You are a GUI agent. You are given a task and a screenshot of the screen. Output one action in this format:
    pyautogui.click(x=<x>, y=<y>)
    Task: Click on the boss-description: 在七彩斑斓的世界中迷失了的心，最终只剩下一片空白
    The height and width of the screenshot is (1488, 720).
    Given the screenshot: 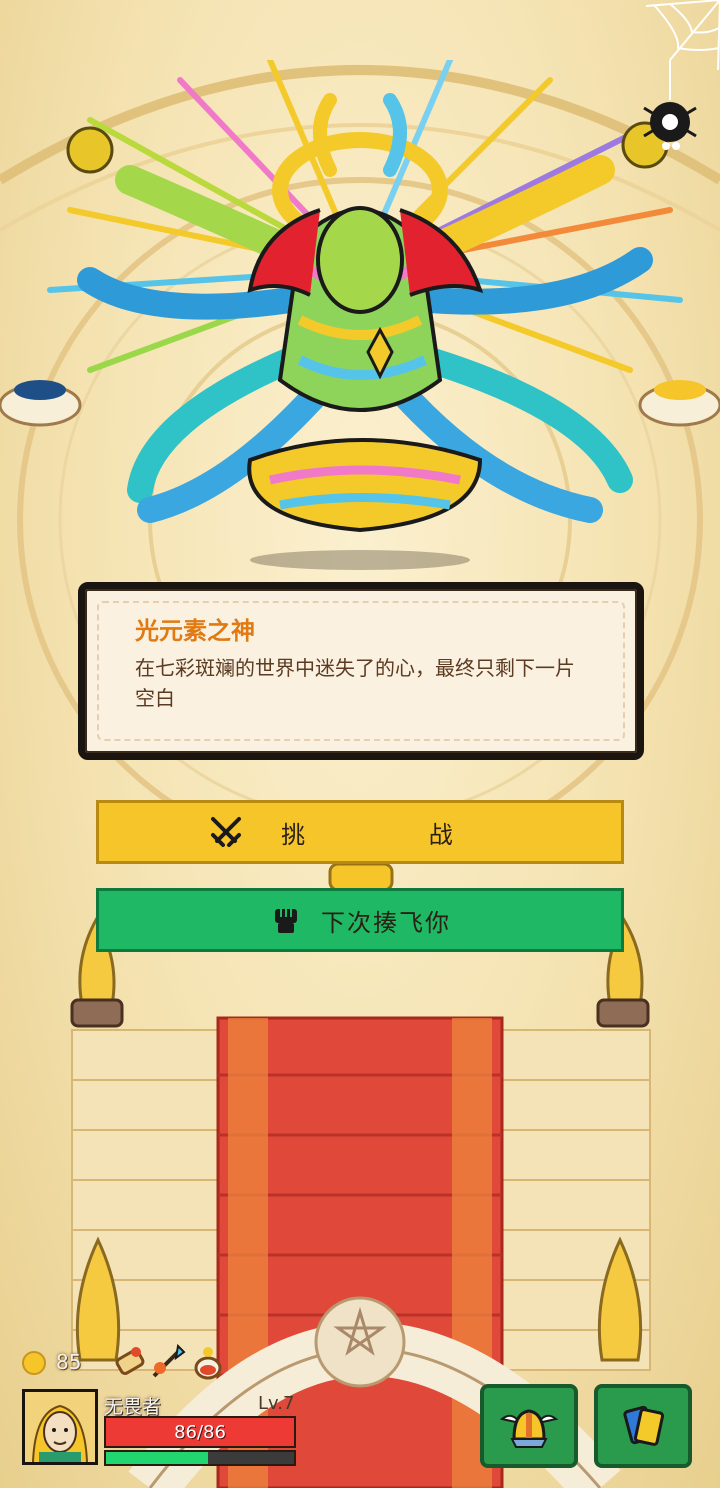 What is the action you would take?
    pyautogui.click(x=355, y=683)
    